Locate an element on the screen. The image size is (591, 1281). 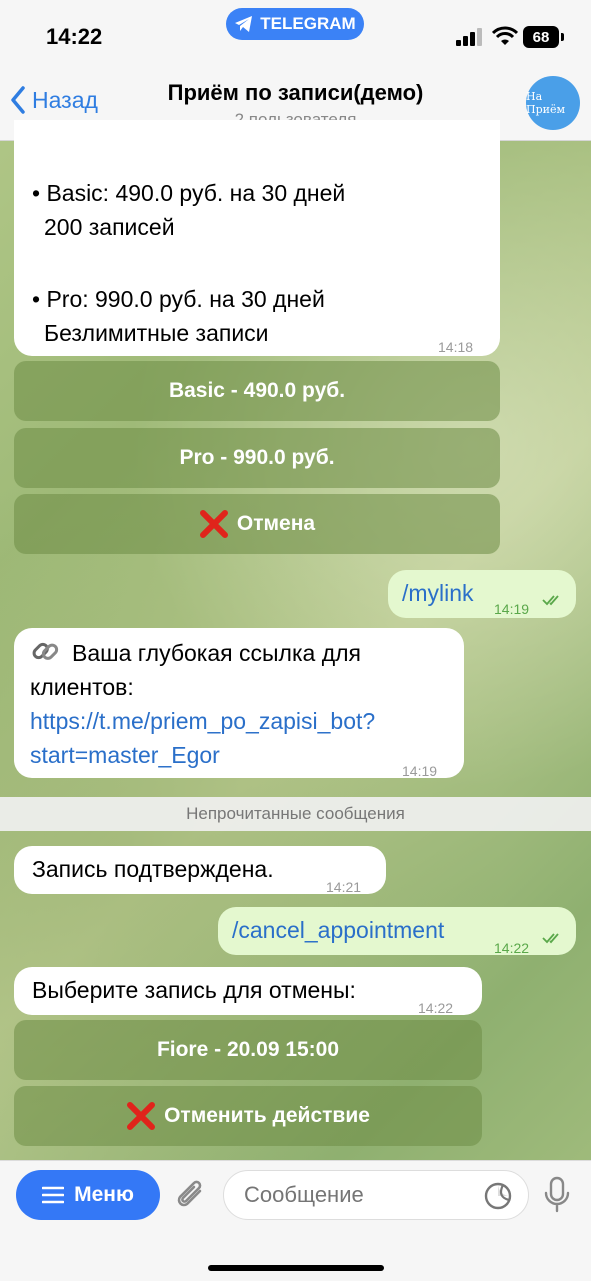
cancel-command-message: /cancel_appointment 14:22 is located at coordinates (397, 931).